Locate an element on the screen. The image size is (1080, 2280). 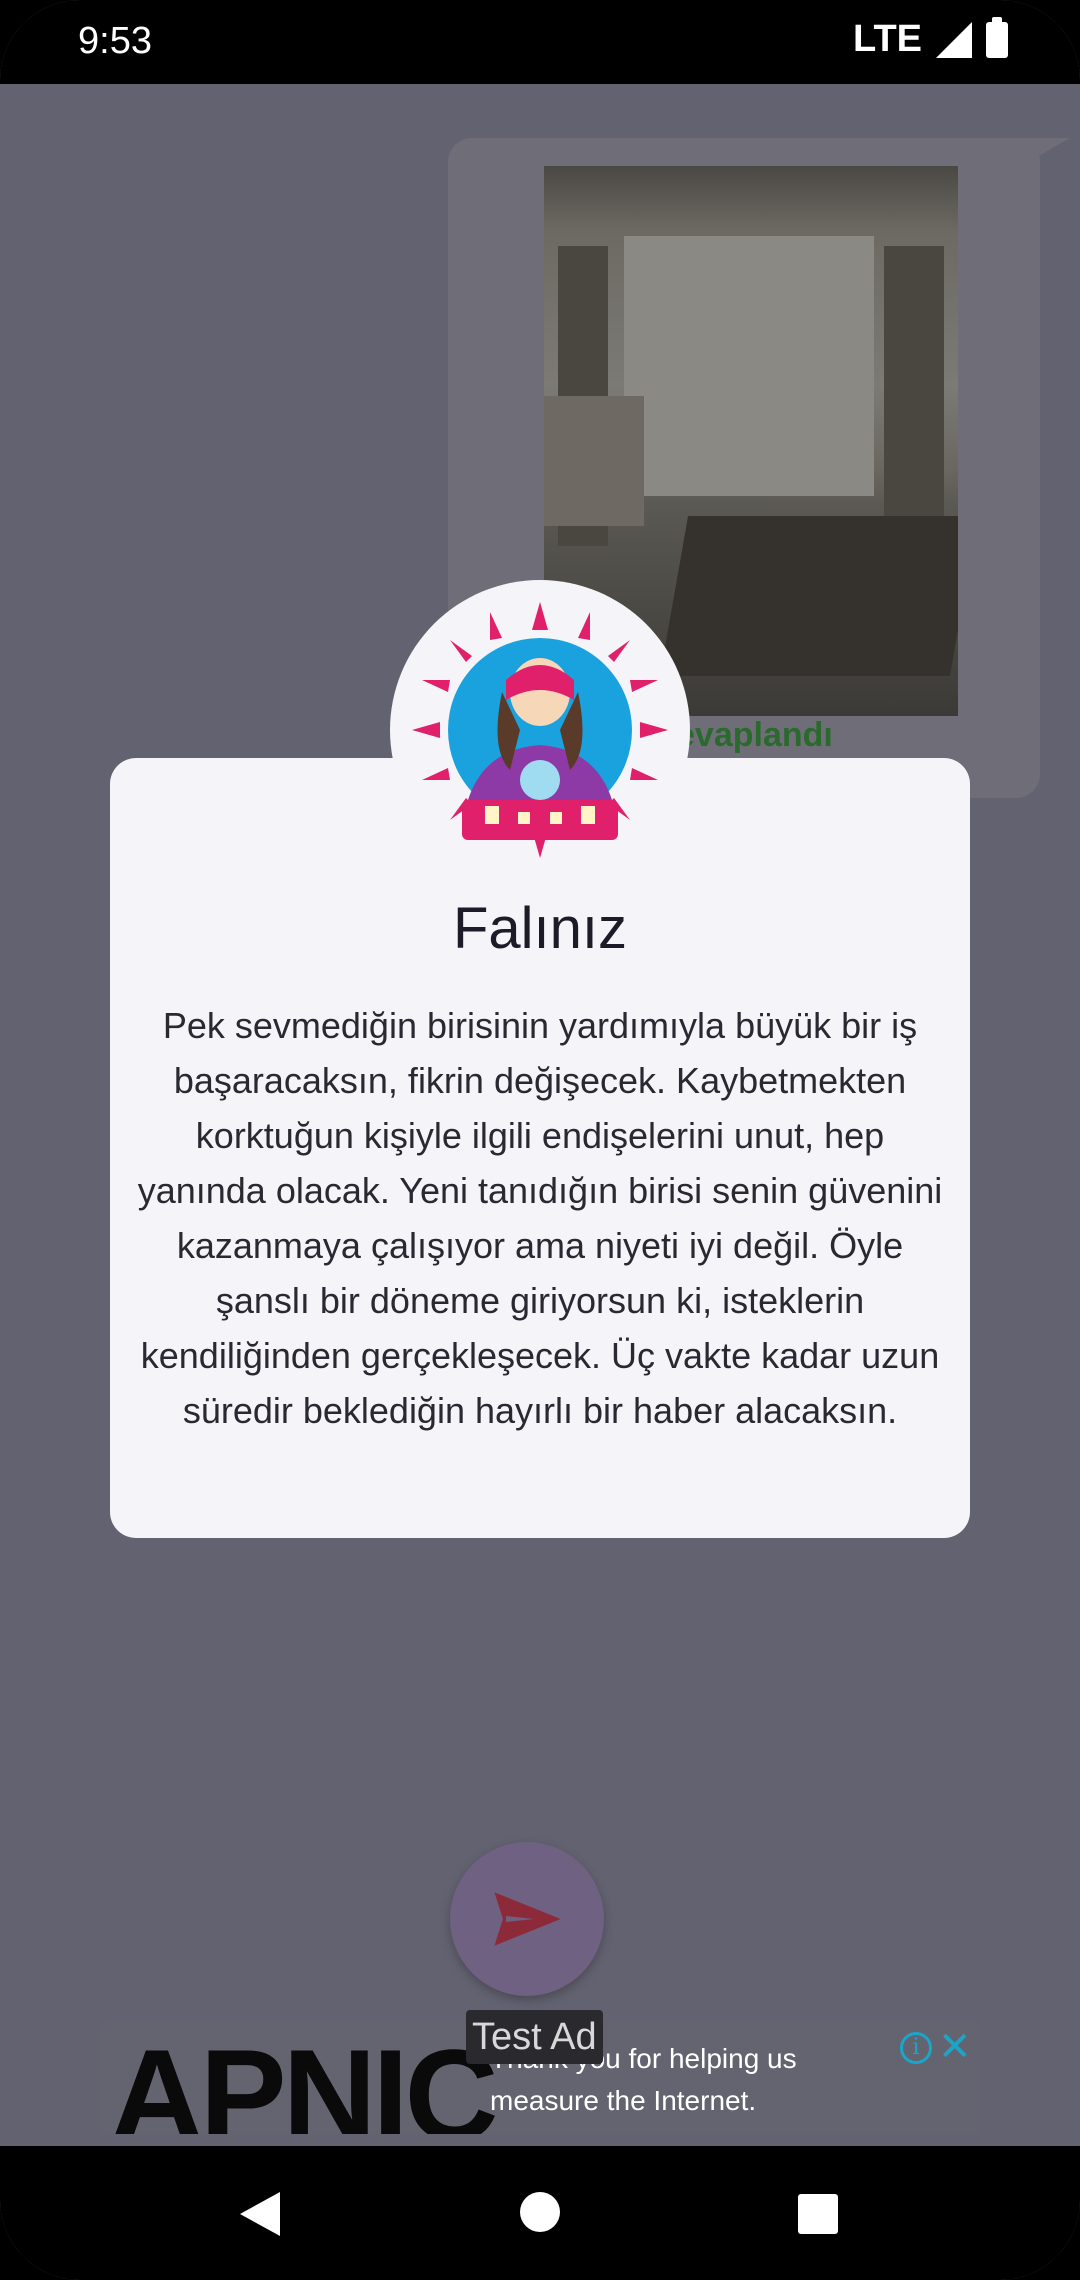
fortune-teller-icon is located at coordinates (540, 730).